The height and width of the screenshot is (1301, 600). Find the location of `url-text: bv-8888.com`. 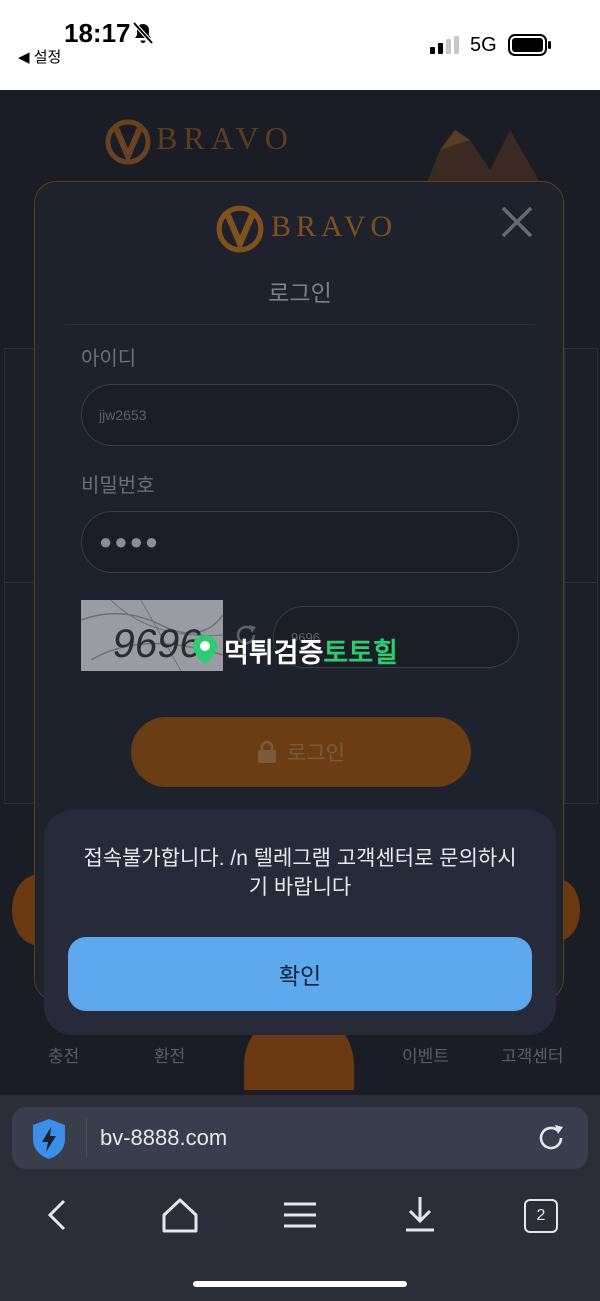

url-text: bv-8888.com is located at coordinates (163, 1138).